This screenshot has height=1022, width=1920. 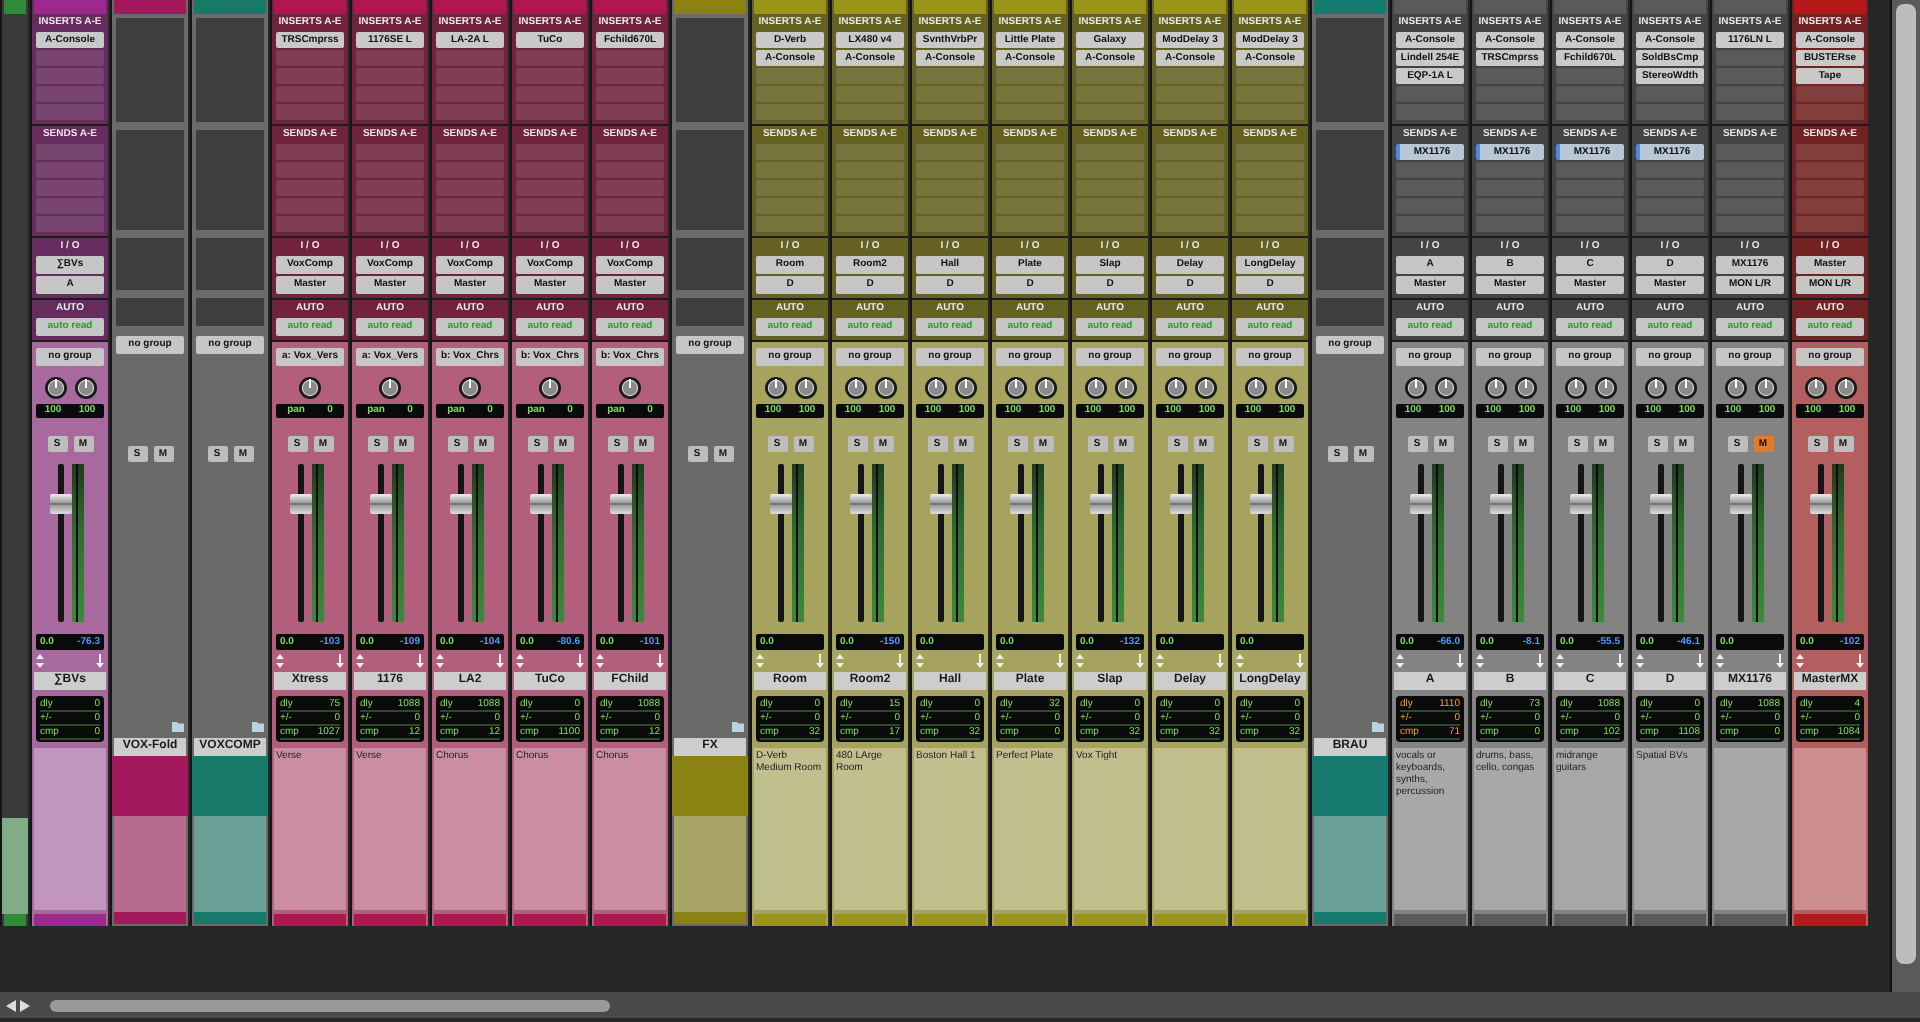 What do you see at coordinates (960, 1005) in the screenshot?
I see `horizontal-scrollbar` at bounding box center [960, 1005].